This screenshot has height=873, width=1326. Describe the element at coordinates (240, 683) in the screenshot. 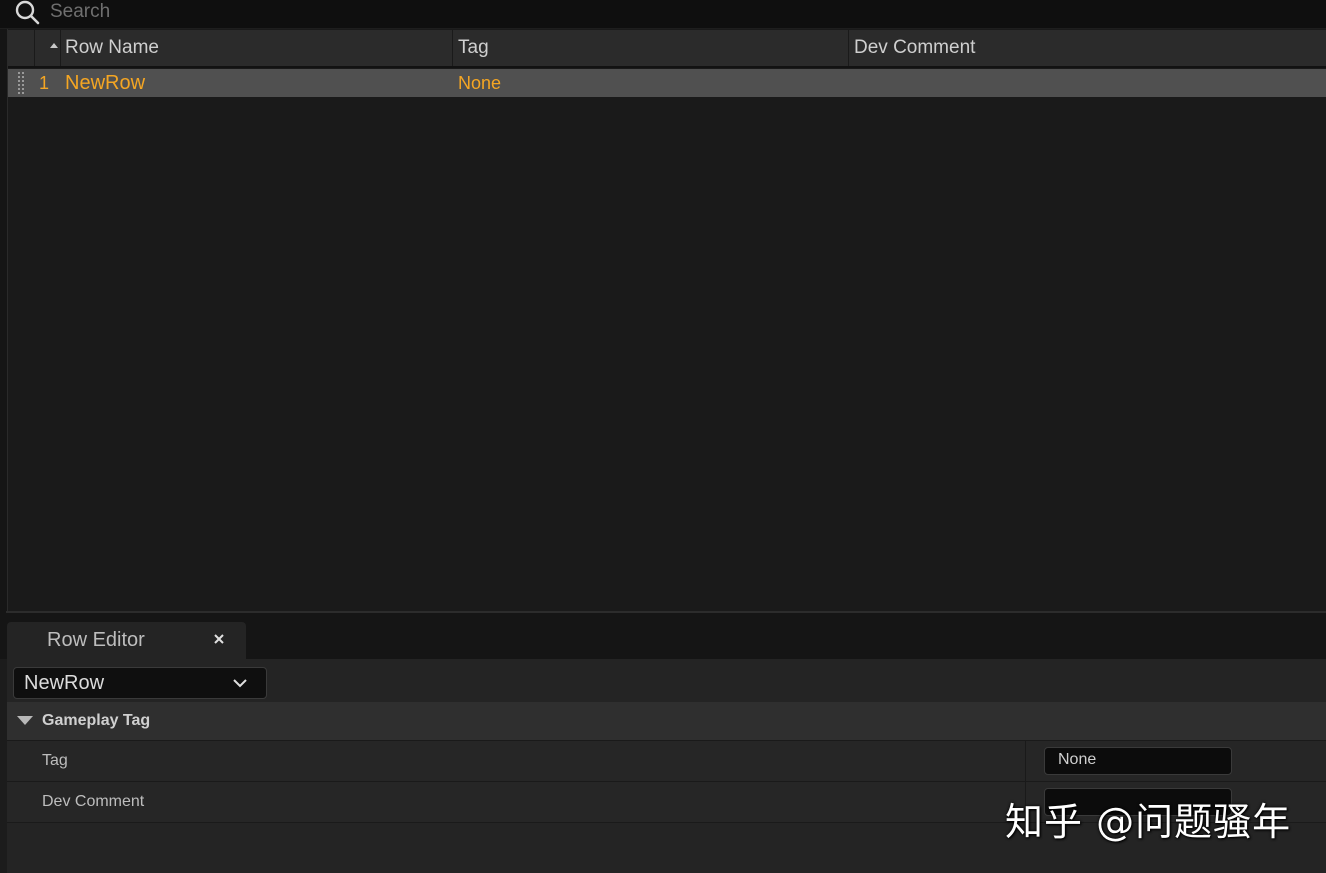

I see `chevron-down-icon` at that location.